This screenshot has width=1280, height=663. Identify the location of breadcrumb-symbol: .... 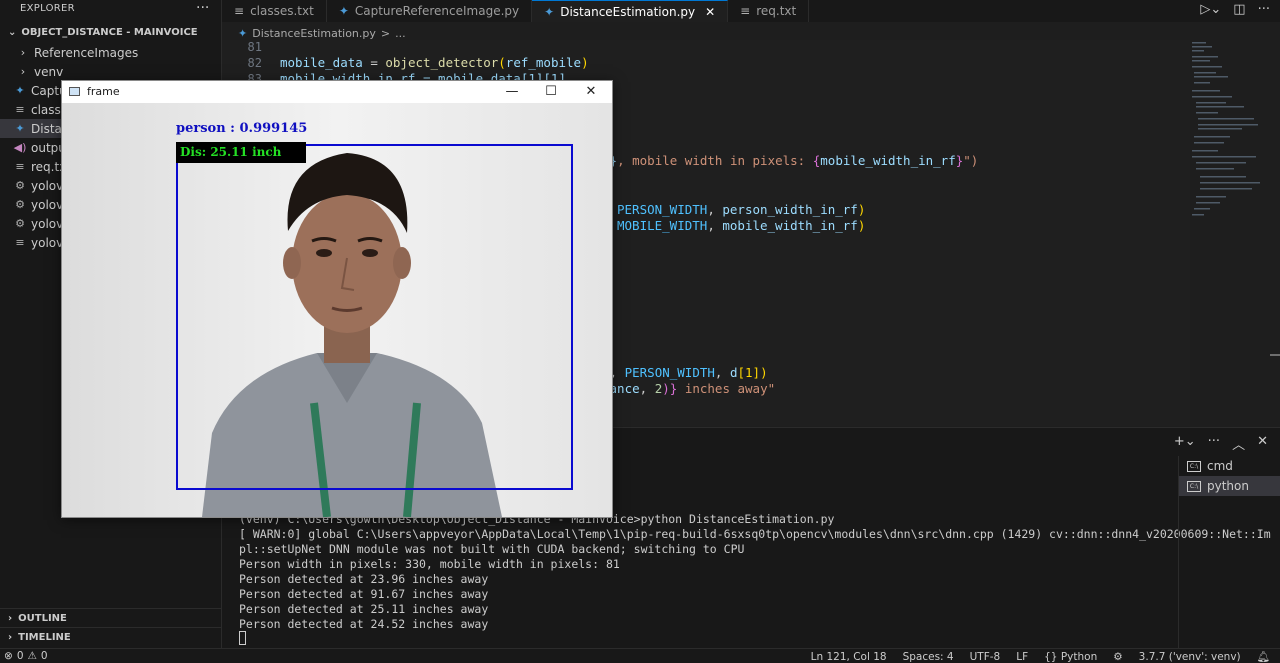
(400, 33).